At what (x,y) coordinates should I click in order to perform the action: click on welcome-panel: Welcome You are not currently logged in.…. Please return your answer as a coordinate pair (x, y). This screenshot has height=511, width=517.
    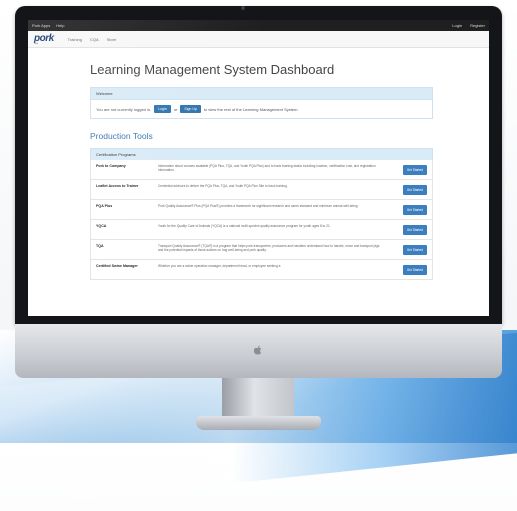
    Looking at the image, I should click on (261, 103).